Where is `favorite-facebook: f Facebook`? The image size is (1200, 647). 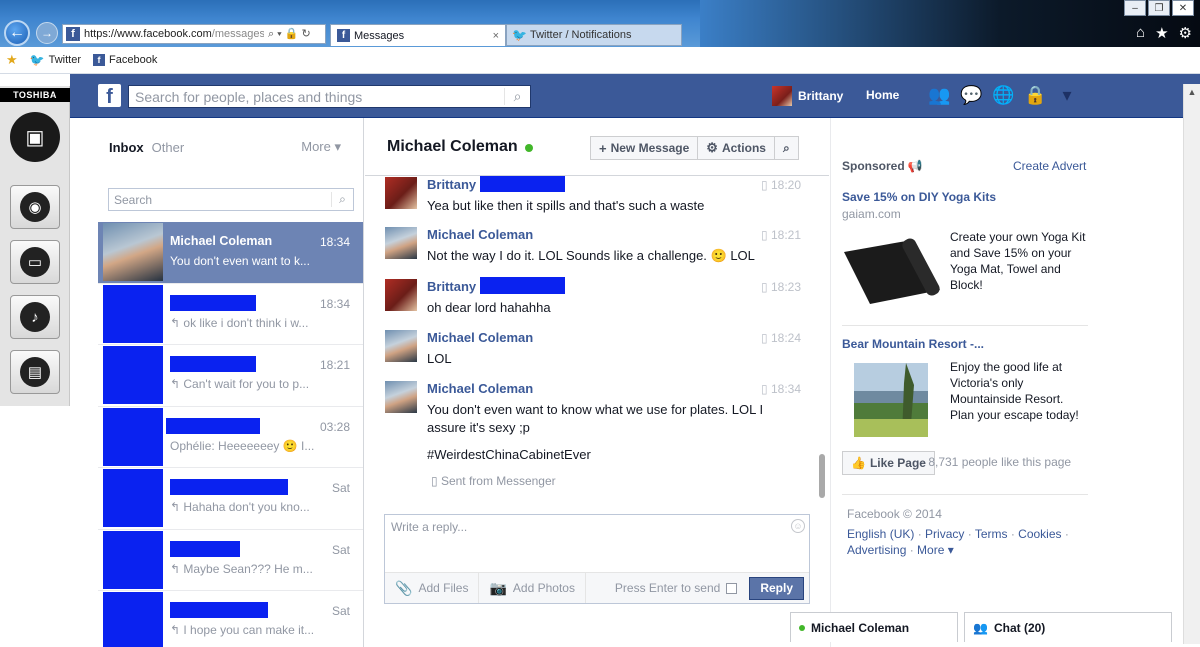 favorite-facebook: f Facebook is located at coordinates (125, 60).